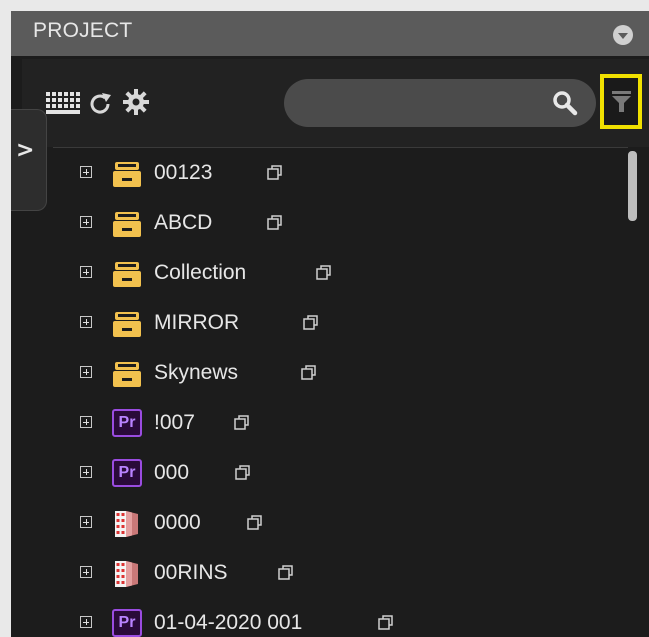 Image resolution: width=649 pixels, height=637 pixels. I want to click on tree-item: Pr !007, so click(316, 425).